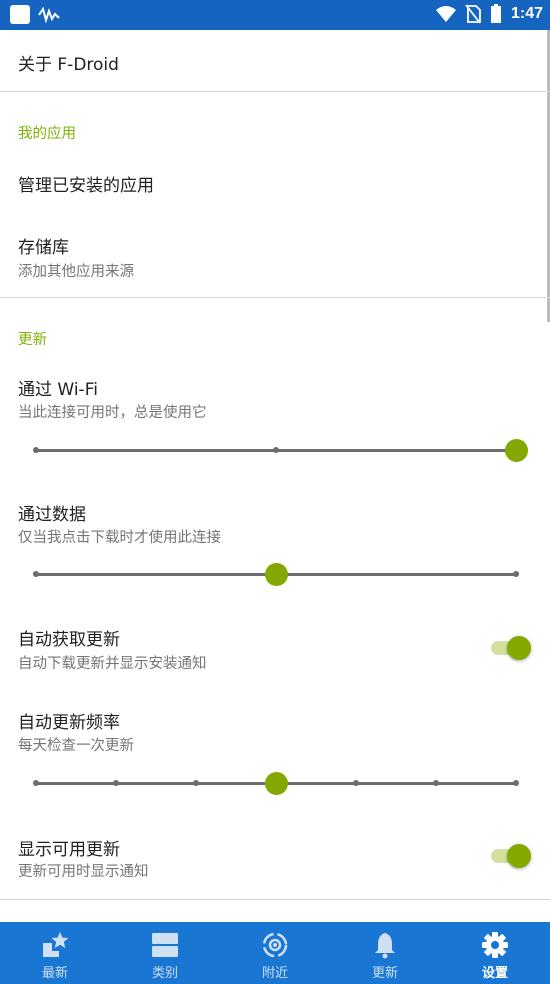  What do you see at coordinates (473, 14) in the screenshot?
I see `no-sim-icon` at bounding box center [473, 14].